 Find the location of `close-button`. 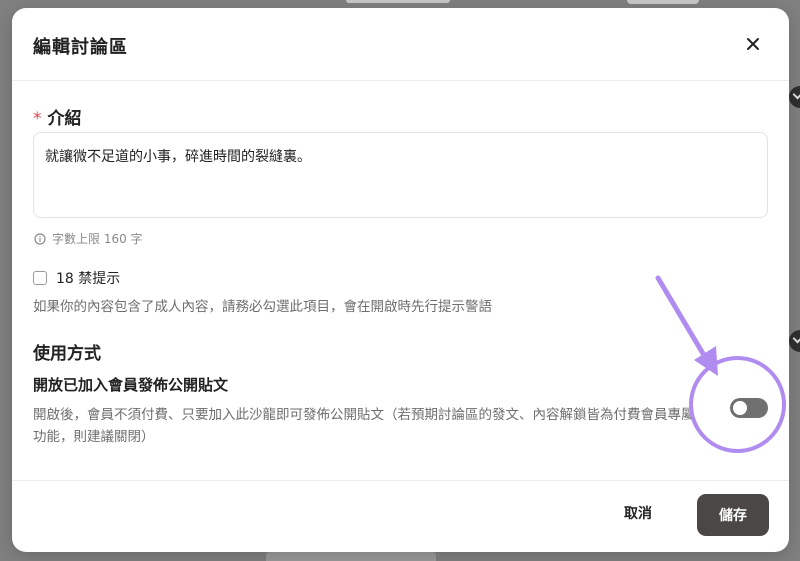

close-button is located at coordinates (753, 44).